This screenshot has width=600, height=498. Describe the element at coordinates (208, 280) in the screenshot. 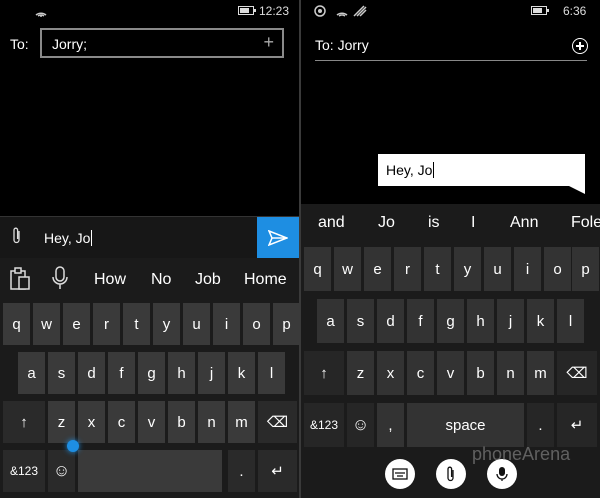

I see `suggestion-3: Job` at that location.